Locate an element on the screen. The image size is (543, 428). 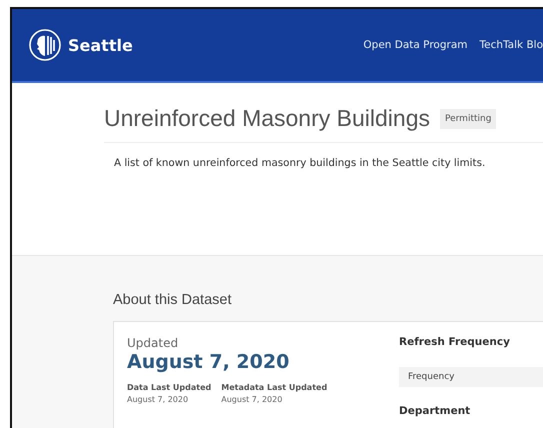
dataset-title: Unreinforced Masonry Buildings is located at coordinates (267, 118).